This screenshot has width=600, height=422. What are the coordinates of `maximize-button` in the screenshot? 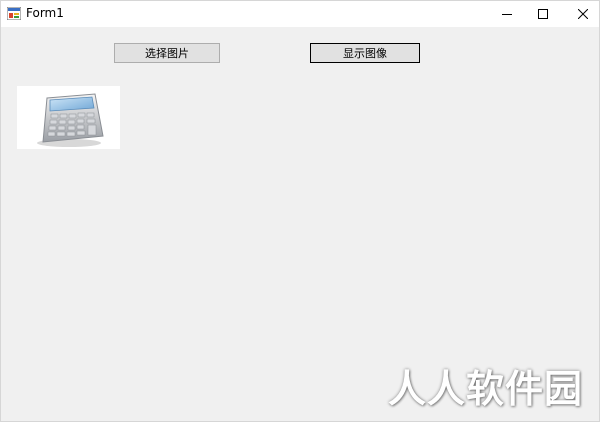 It's located at (543, 14).